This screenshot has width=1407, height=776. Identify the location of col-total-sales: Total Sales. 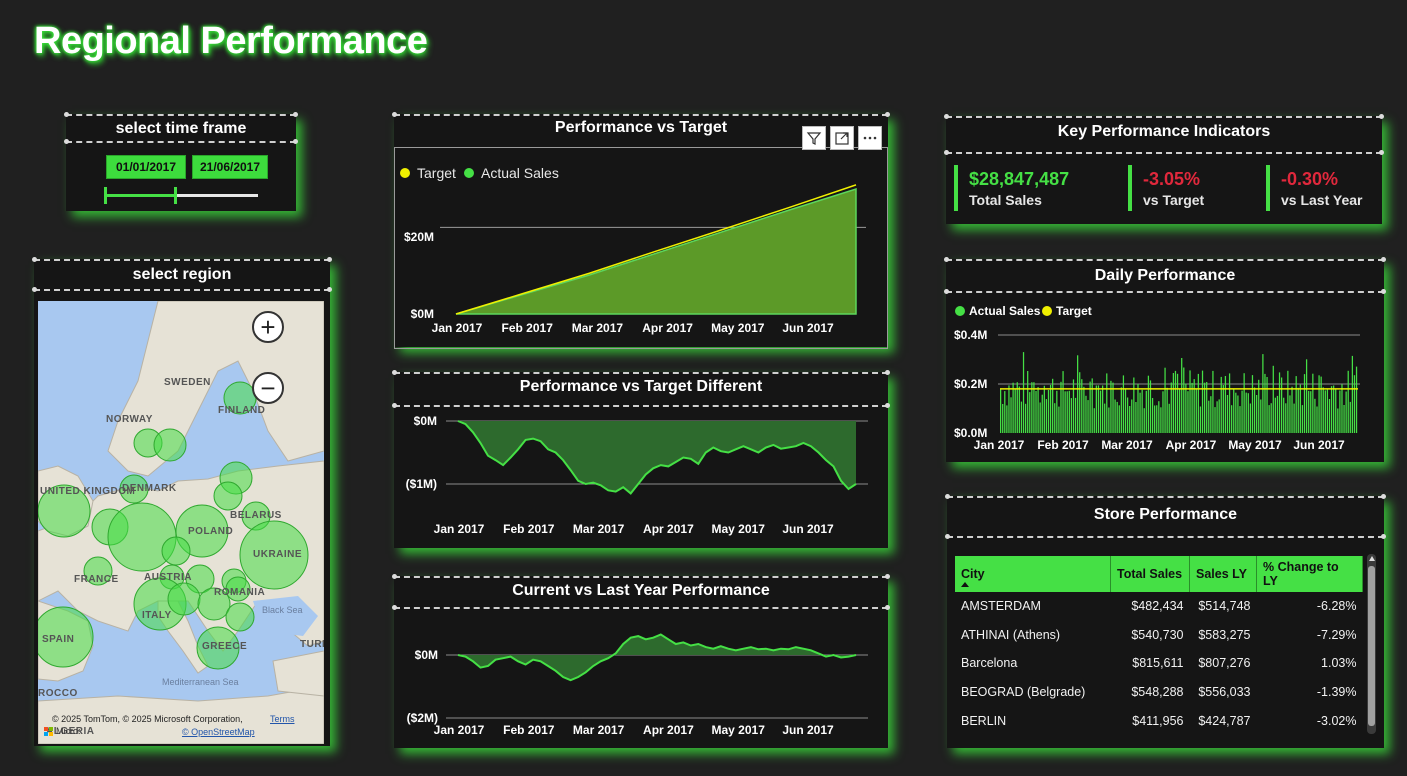
(1150, 574).